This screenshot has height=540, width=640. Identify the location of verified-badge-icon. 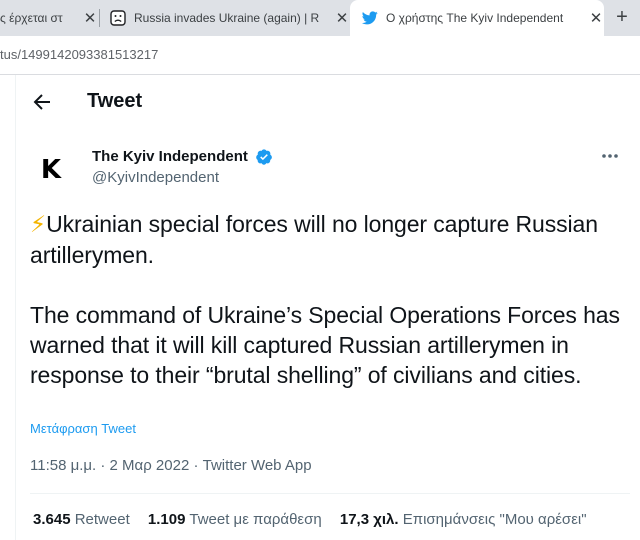
(264, 157).